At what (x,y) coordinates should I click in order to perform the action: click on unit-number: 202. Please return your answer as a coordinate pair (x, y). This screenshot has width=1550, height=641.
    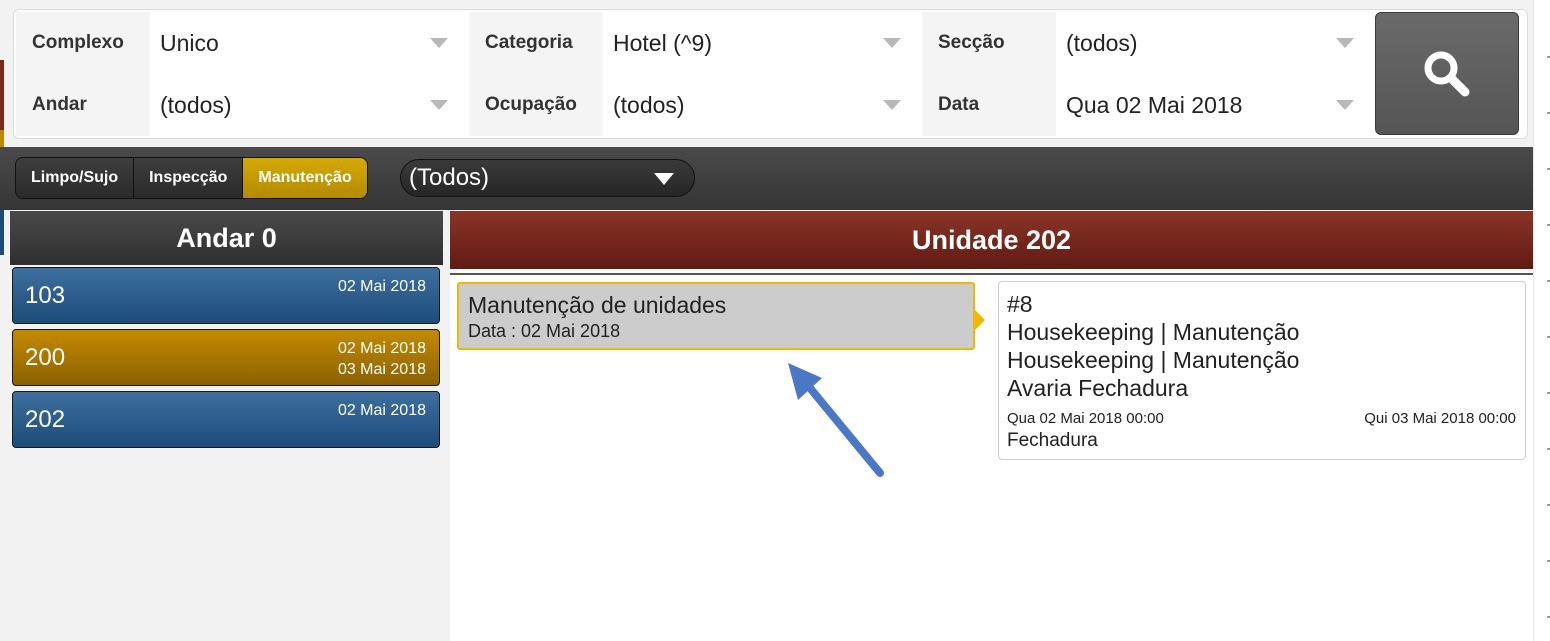
    Looking at the image, I should click on (45, 419).